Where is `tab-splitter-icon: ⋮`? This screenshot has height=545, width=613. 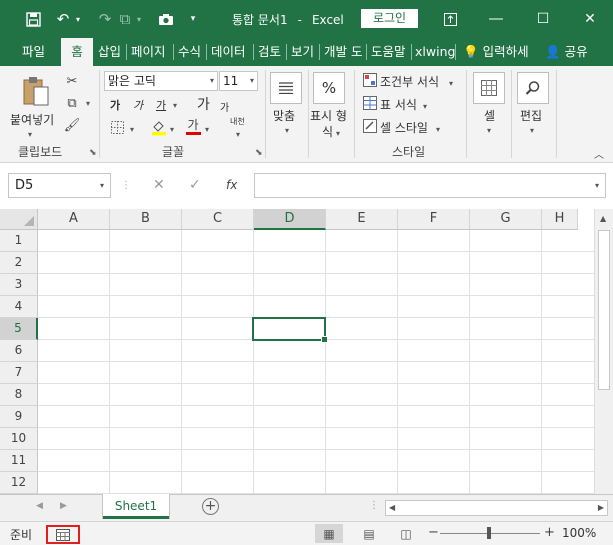
tab-splitter-icon: ⋮ is located at coordinates (374, 505).